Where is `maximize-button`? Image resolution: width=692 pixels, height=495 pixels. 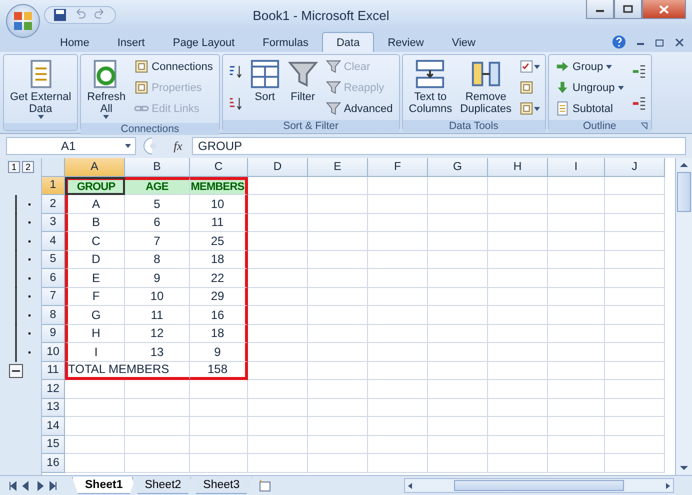
maximize-button is located at coordinates (628, 9).